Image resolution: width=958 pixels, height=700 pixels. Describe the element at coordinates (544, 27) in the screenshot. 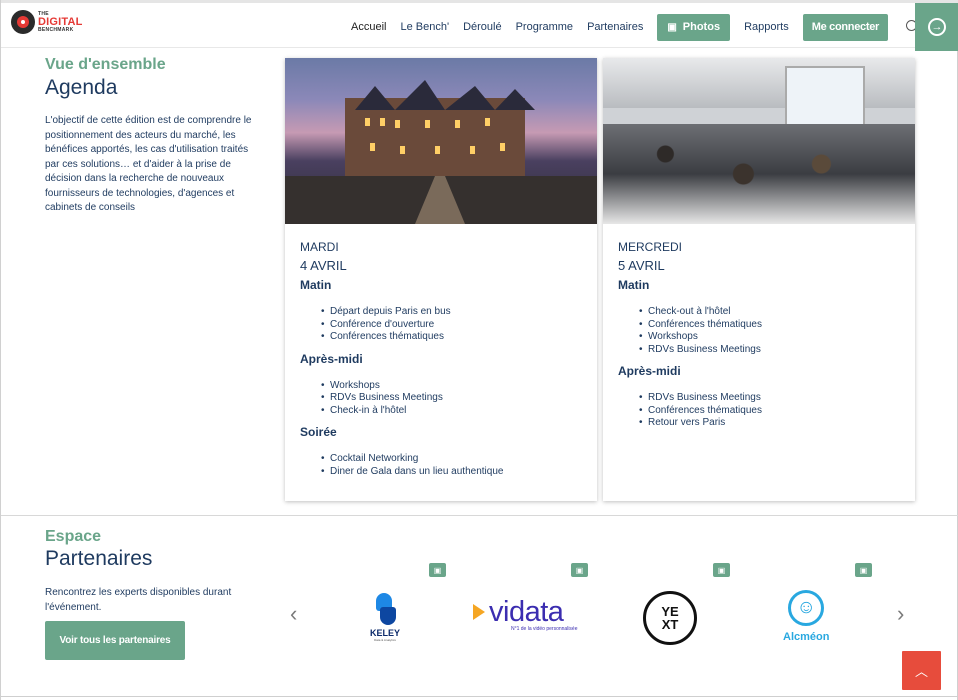

I see `nav-programme: Programme` at that location.